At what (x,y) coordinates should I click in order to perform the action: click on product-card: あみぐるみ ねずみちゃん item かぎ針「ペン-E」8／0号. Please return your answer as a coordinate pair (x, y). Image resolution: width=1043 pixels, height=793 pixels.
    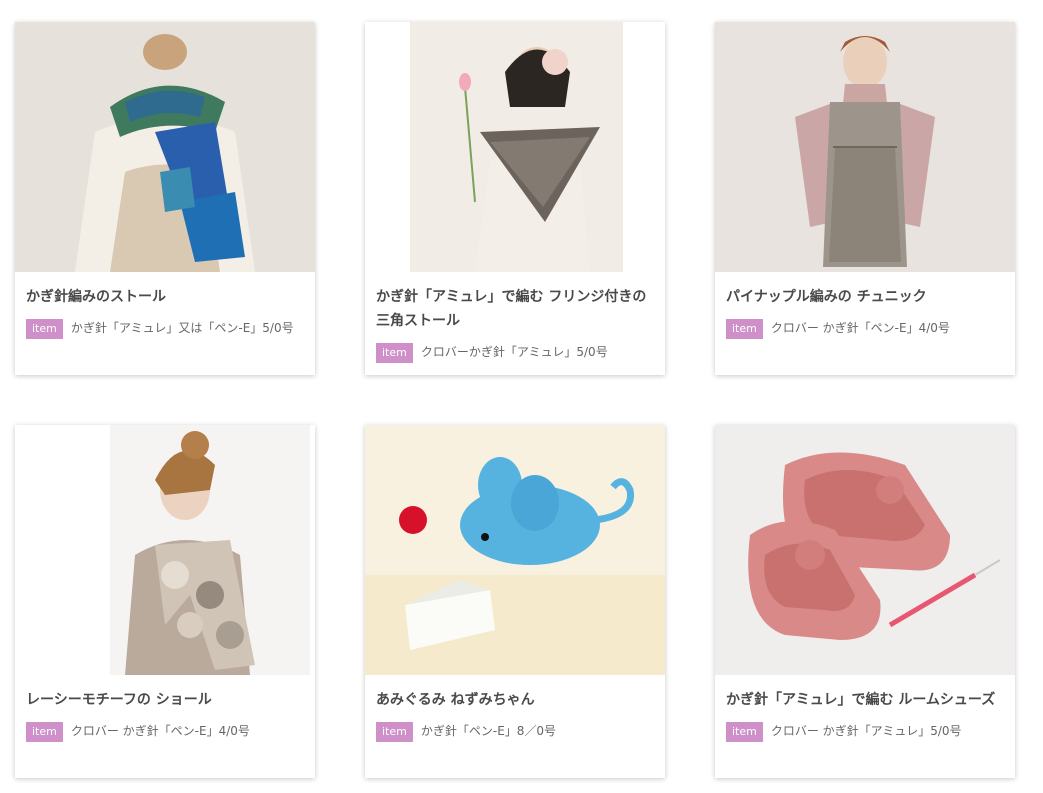
    Looking at the image, I should click on (515, 601).